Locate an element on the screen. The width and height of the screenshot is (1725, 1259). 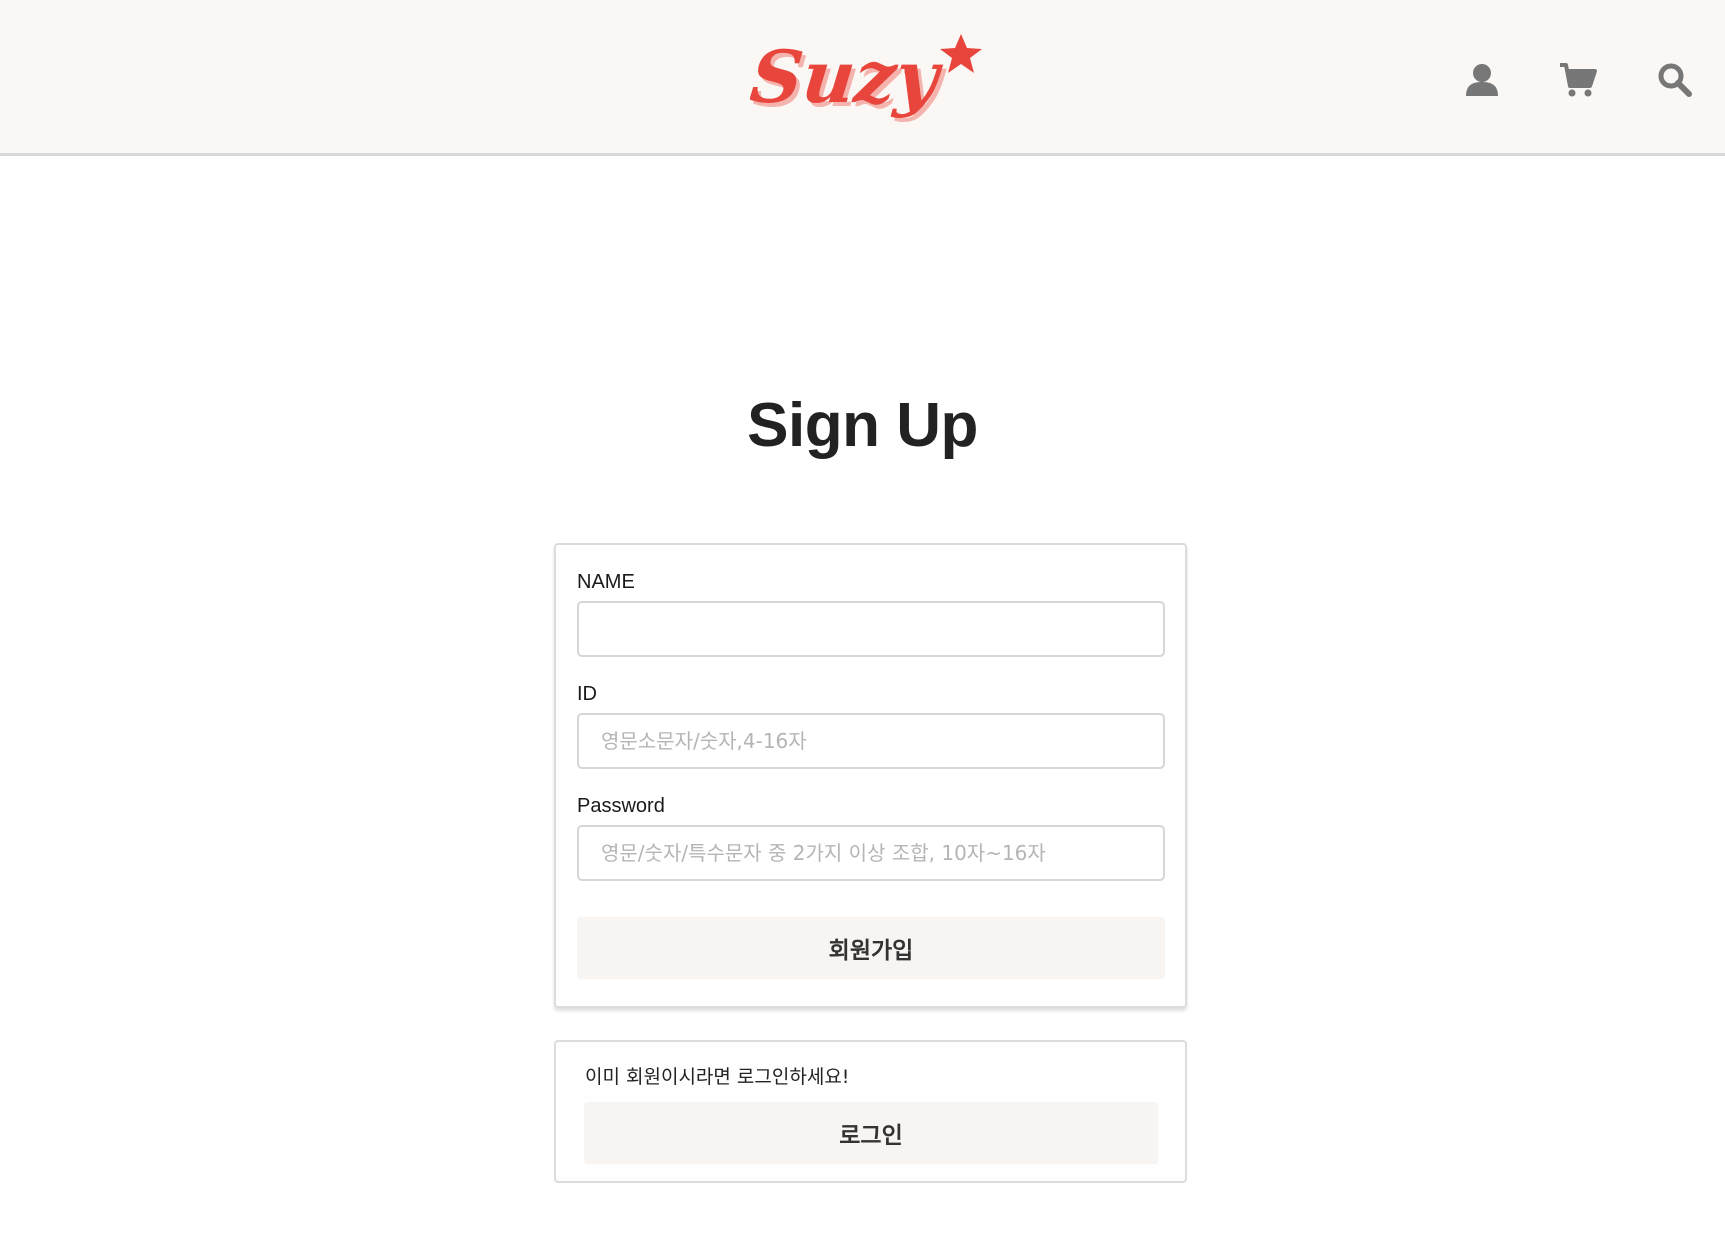
user-icon is located at coordinates (1482, 80).